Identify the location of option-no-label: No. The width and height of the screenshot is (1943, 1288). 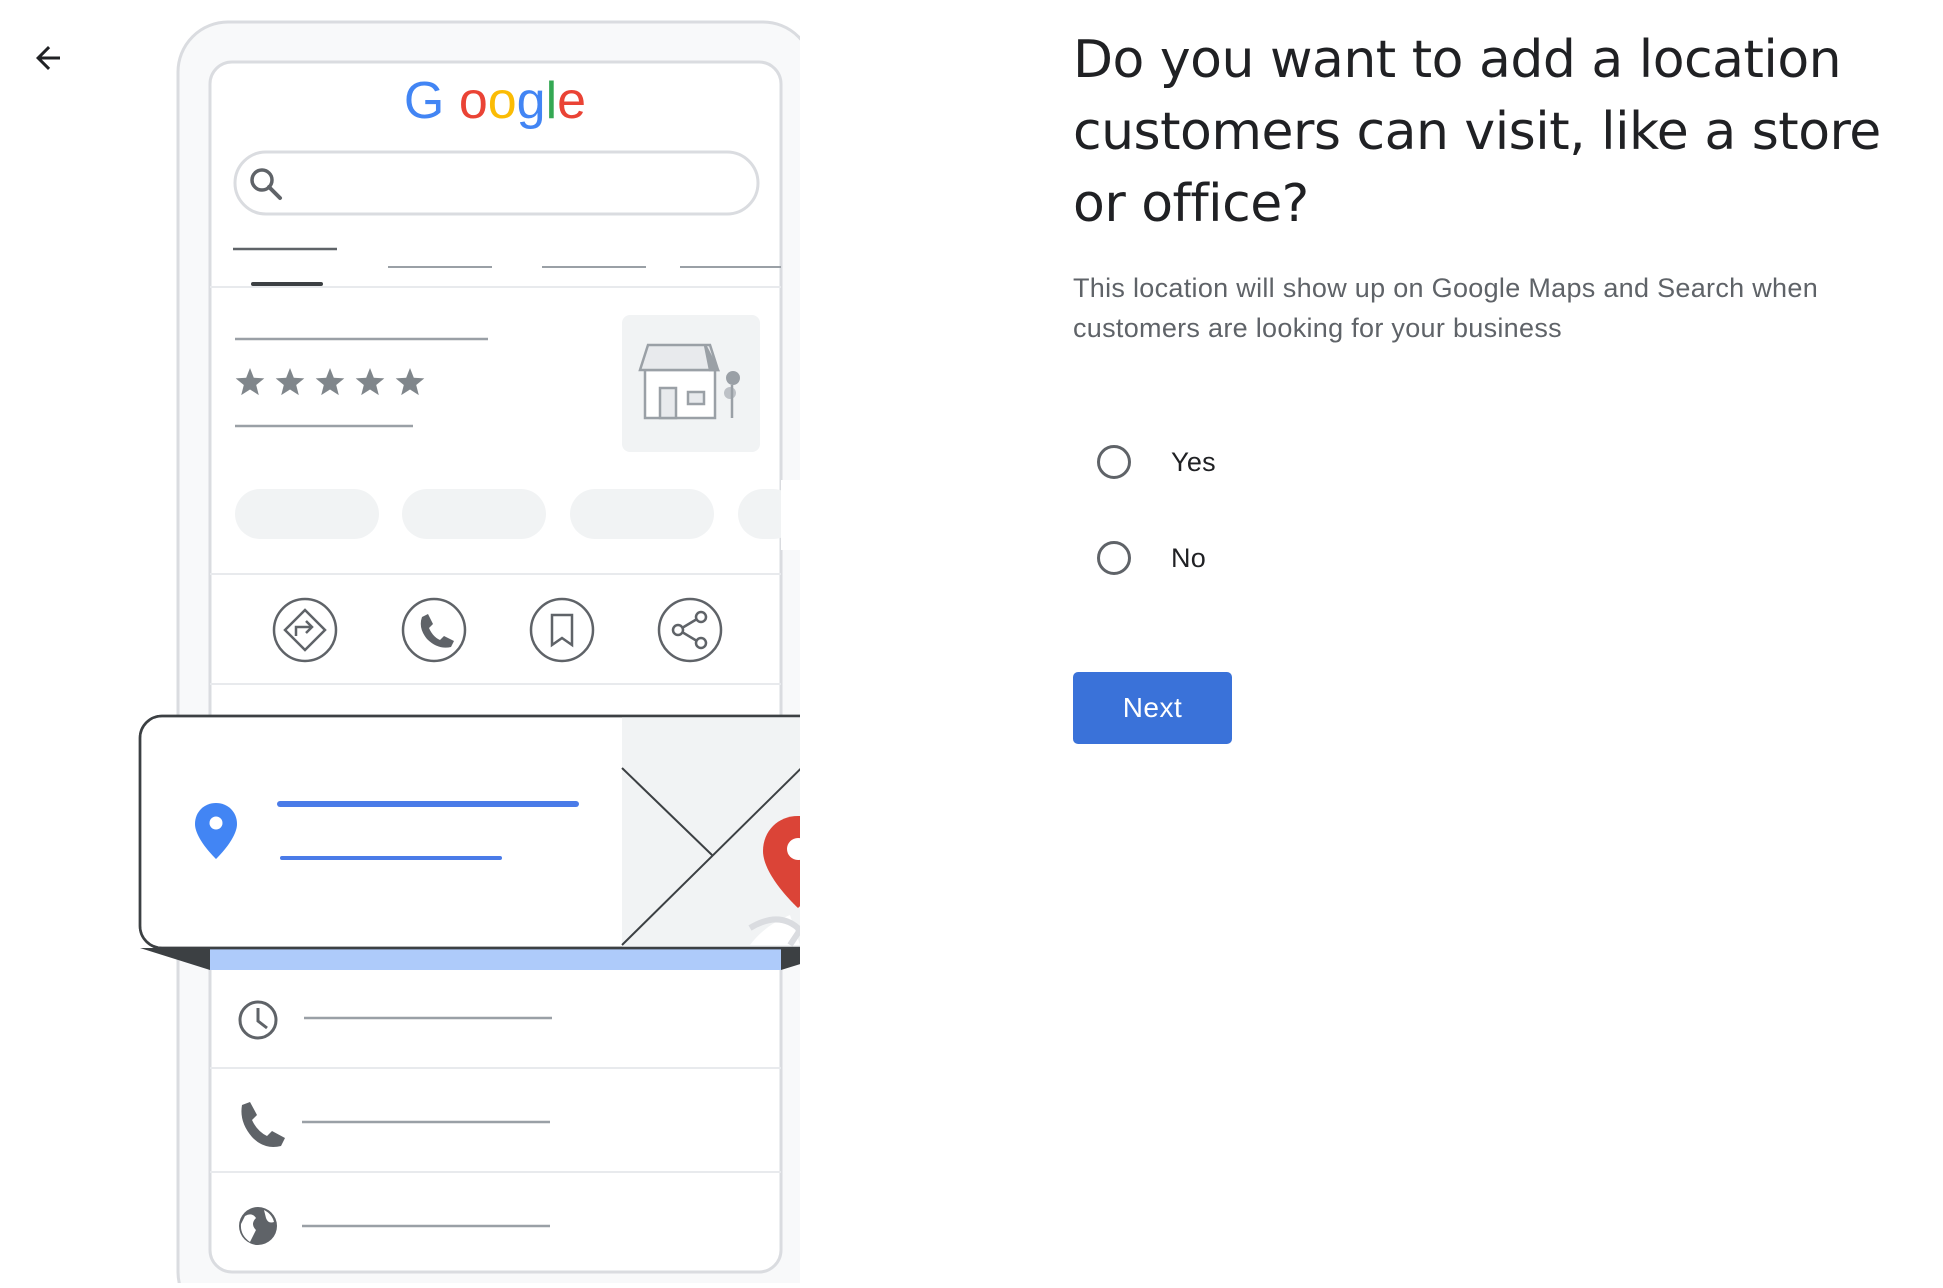
(1189, 557).